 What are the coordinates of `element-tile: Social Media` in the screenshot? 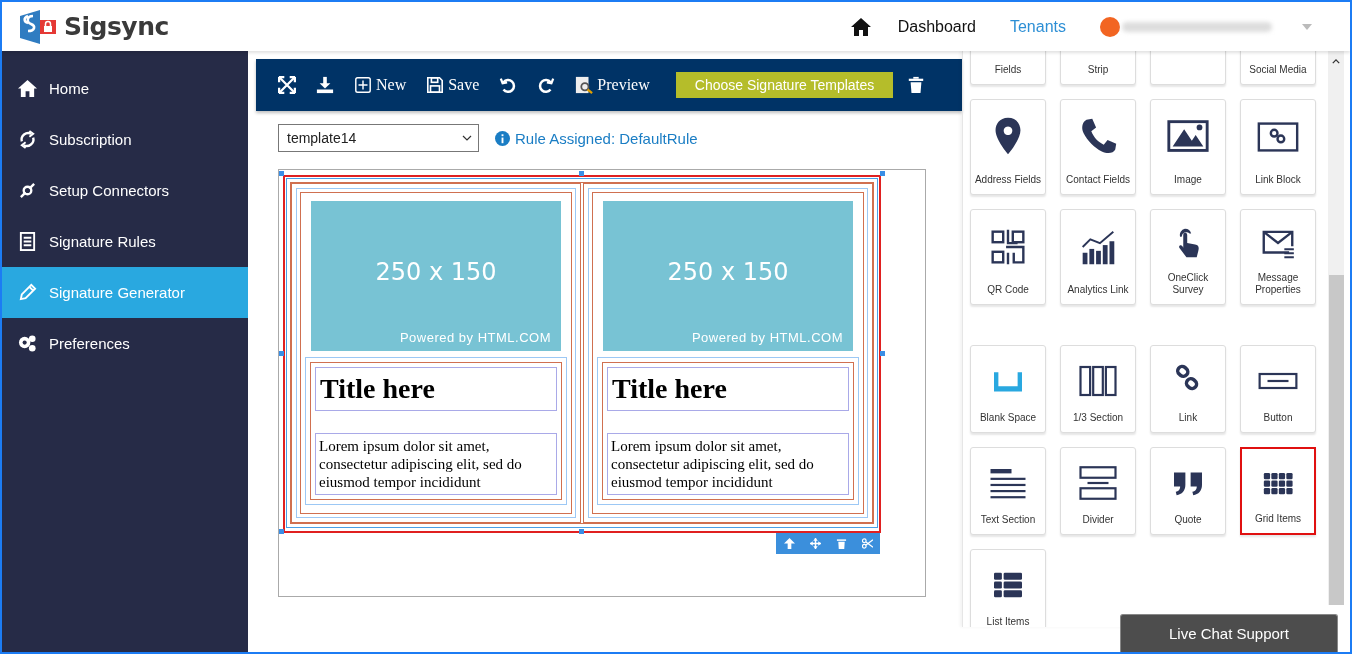 It's located at (1278, 68).